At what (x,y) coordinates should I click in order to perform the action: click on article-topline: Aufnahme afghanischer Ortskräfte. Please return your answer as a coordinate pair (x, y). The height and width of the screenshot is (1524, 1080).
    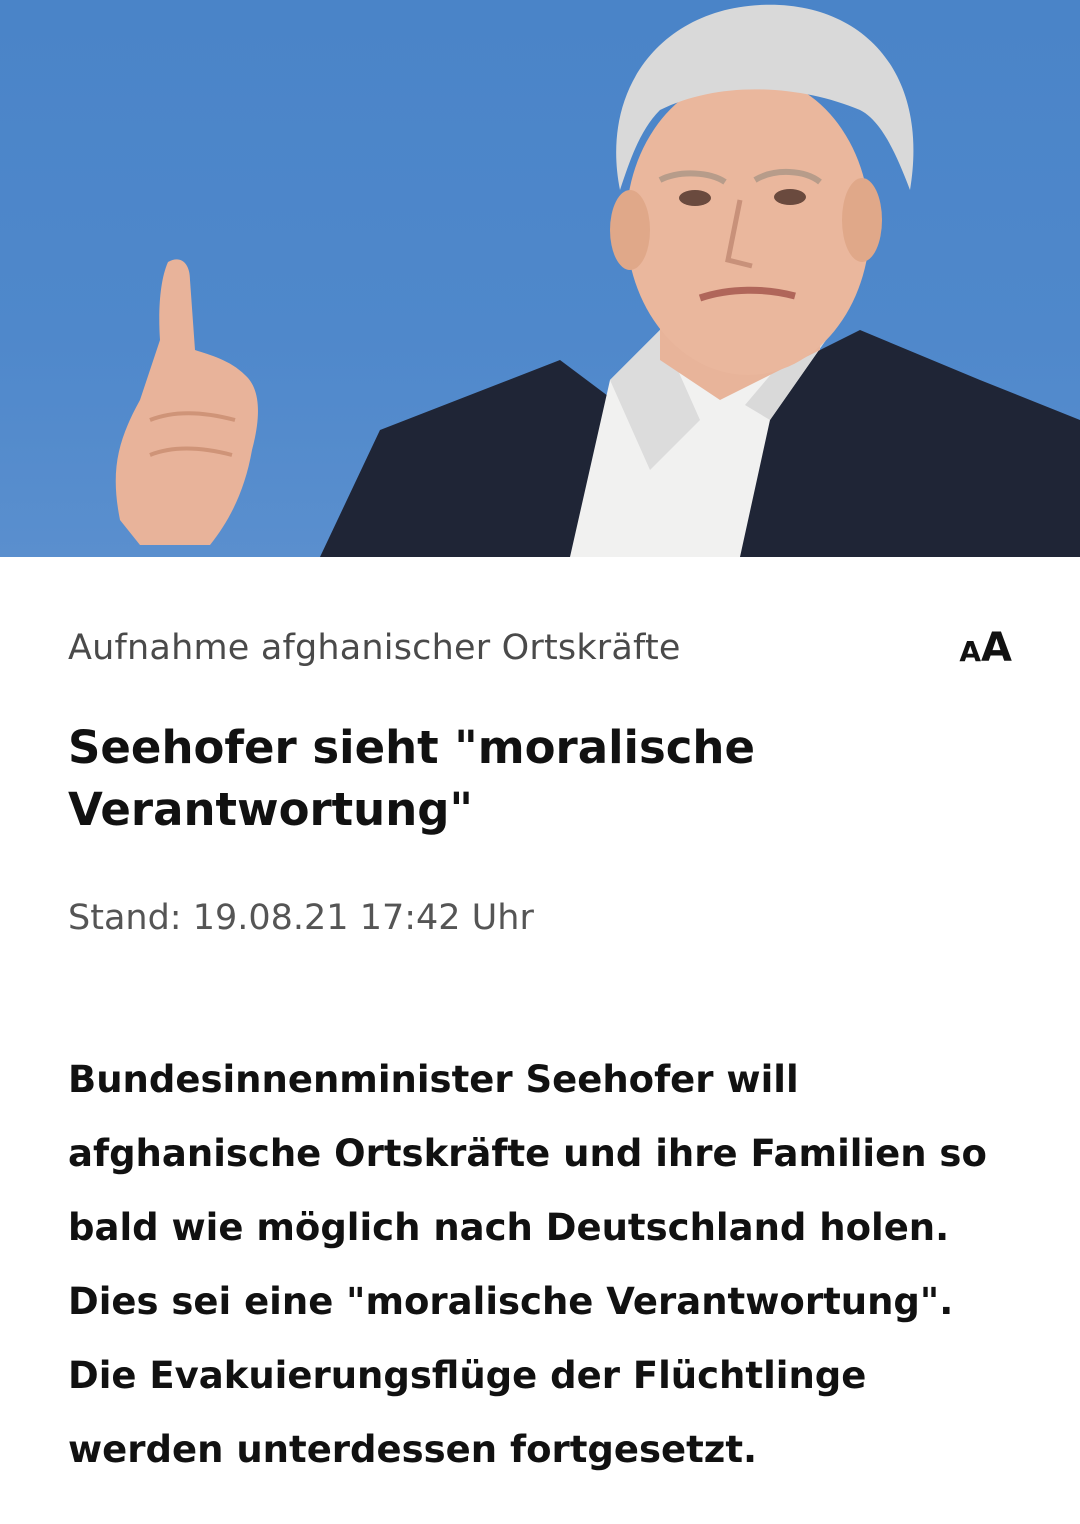
    Looking at the image, I should click on (374, 648).